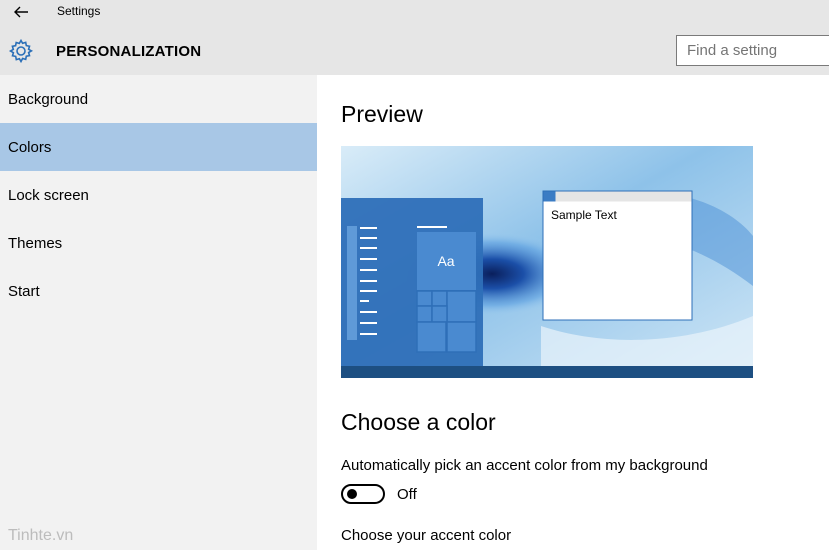 This screenshot has height=550, width=829. What do you see at coordinates (584, 215) in the screenshot?
I see `sample-text: Sample Text` at bounding box center [584, 215].